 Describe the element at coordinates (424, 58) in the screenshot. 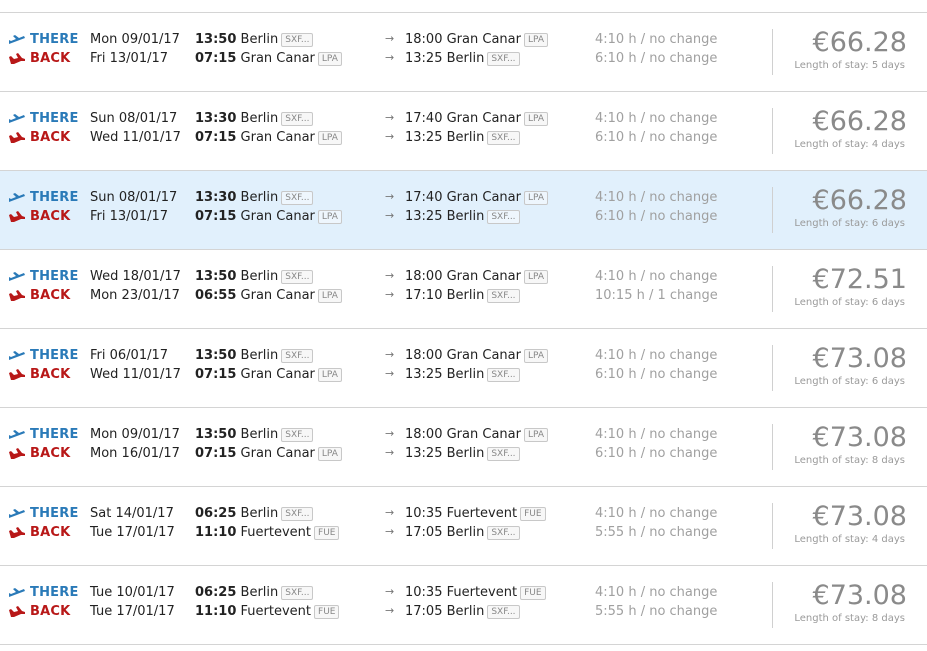

I see `return-arrival-time: 13:25` at that location.